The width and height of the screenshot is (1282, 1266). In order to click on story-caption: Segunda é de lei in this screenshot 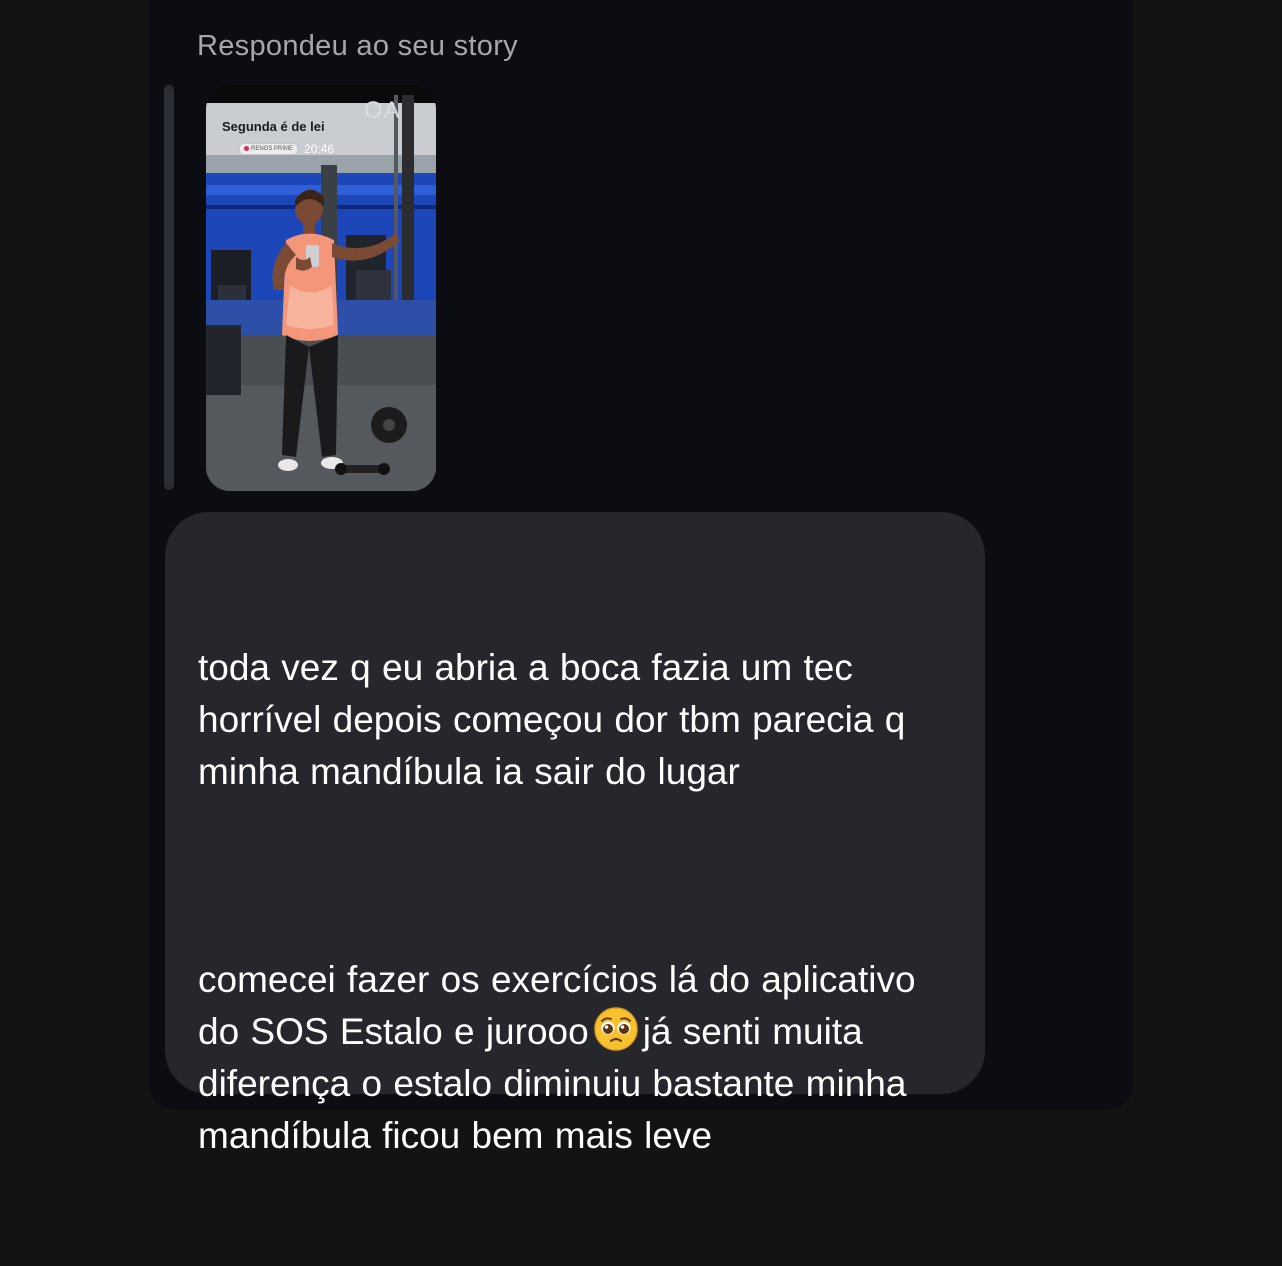, I will do `click(273, 126)`.